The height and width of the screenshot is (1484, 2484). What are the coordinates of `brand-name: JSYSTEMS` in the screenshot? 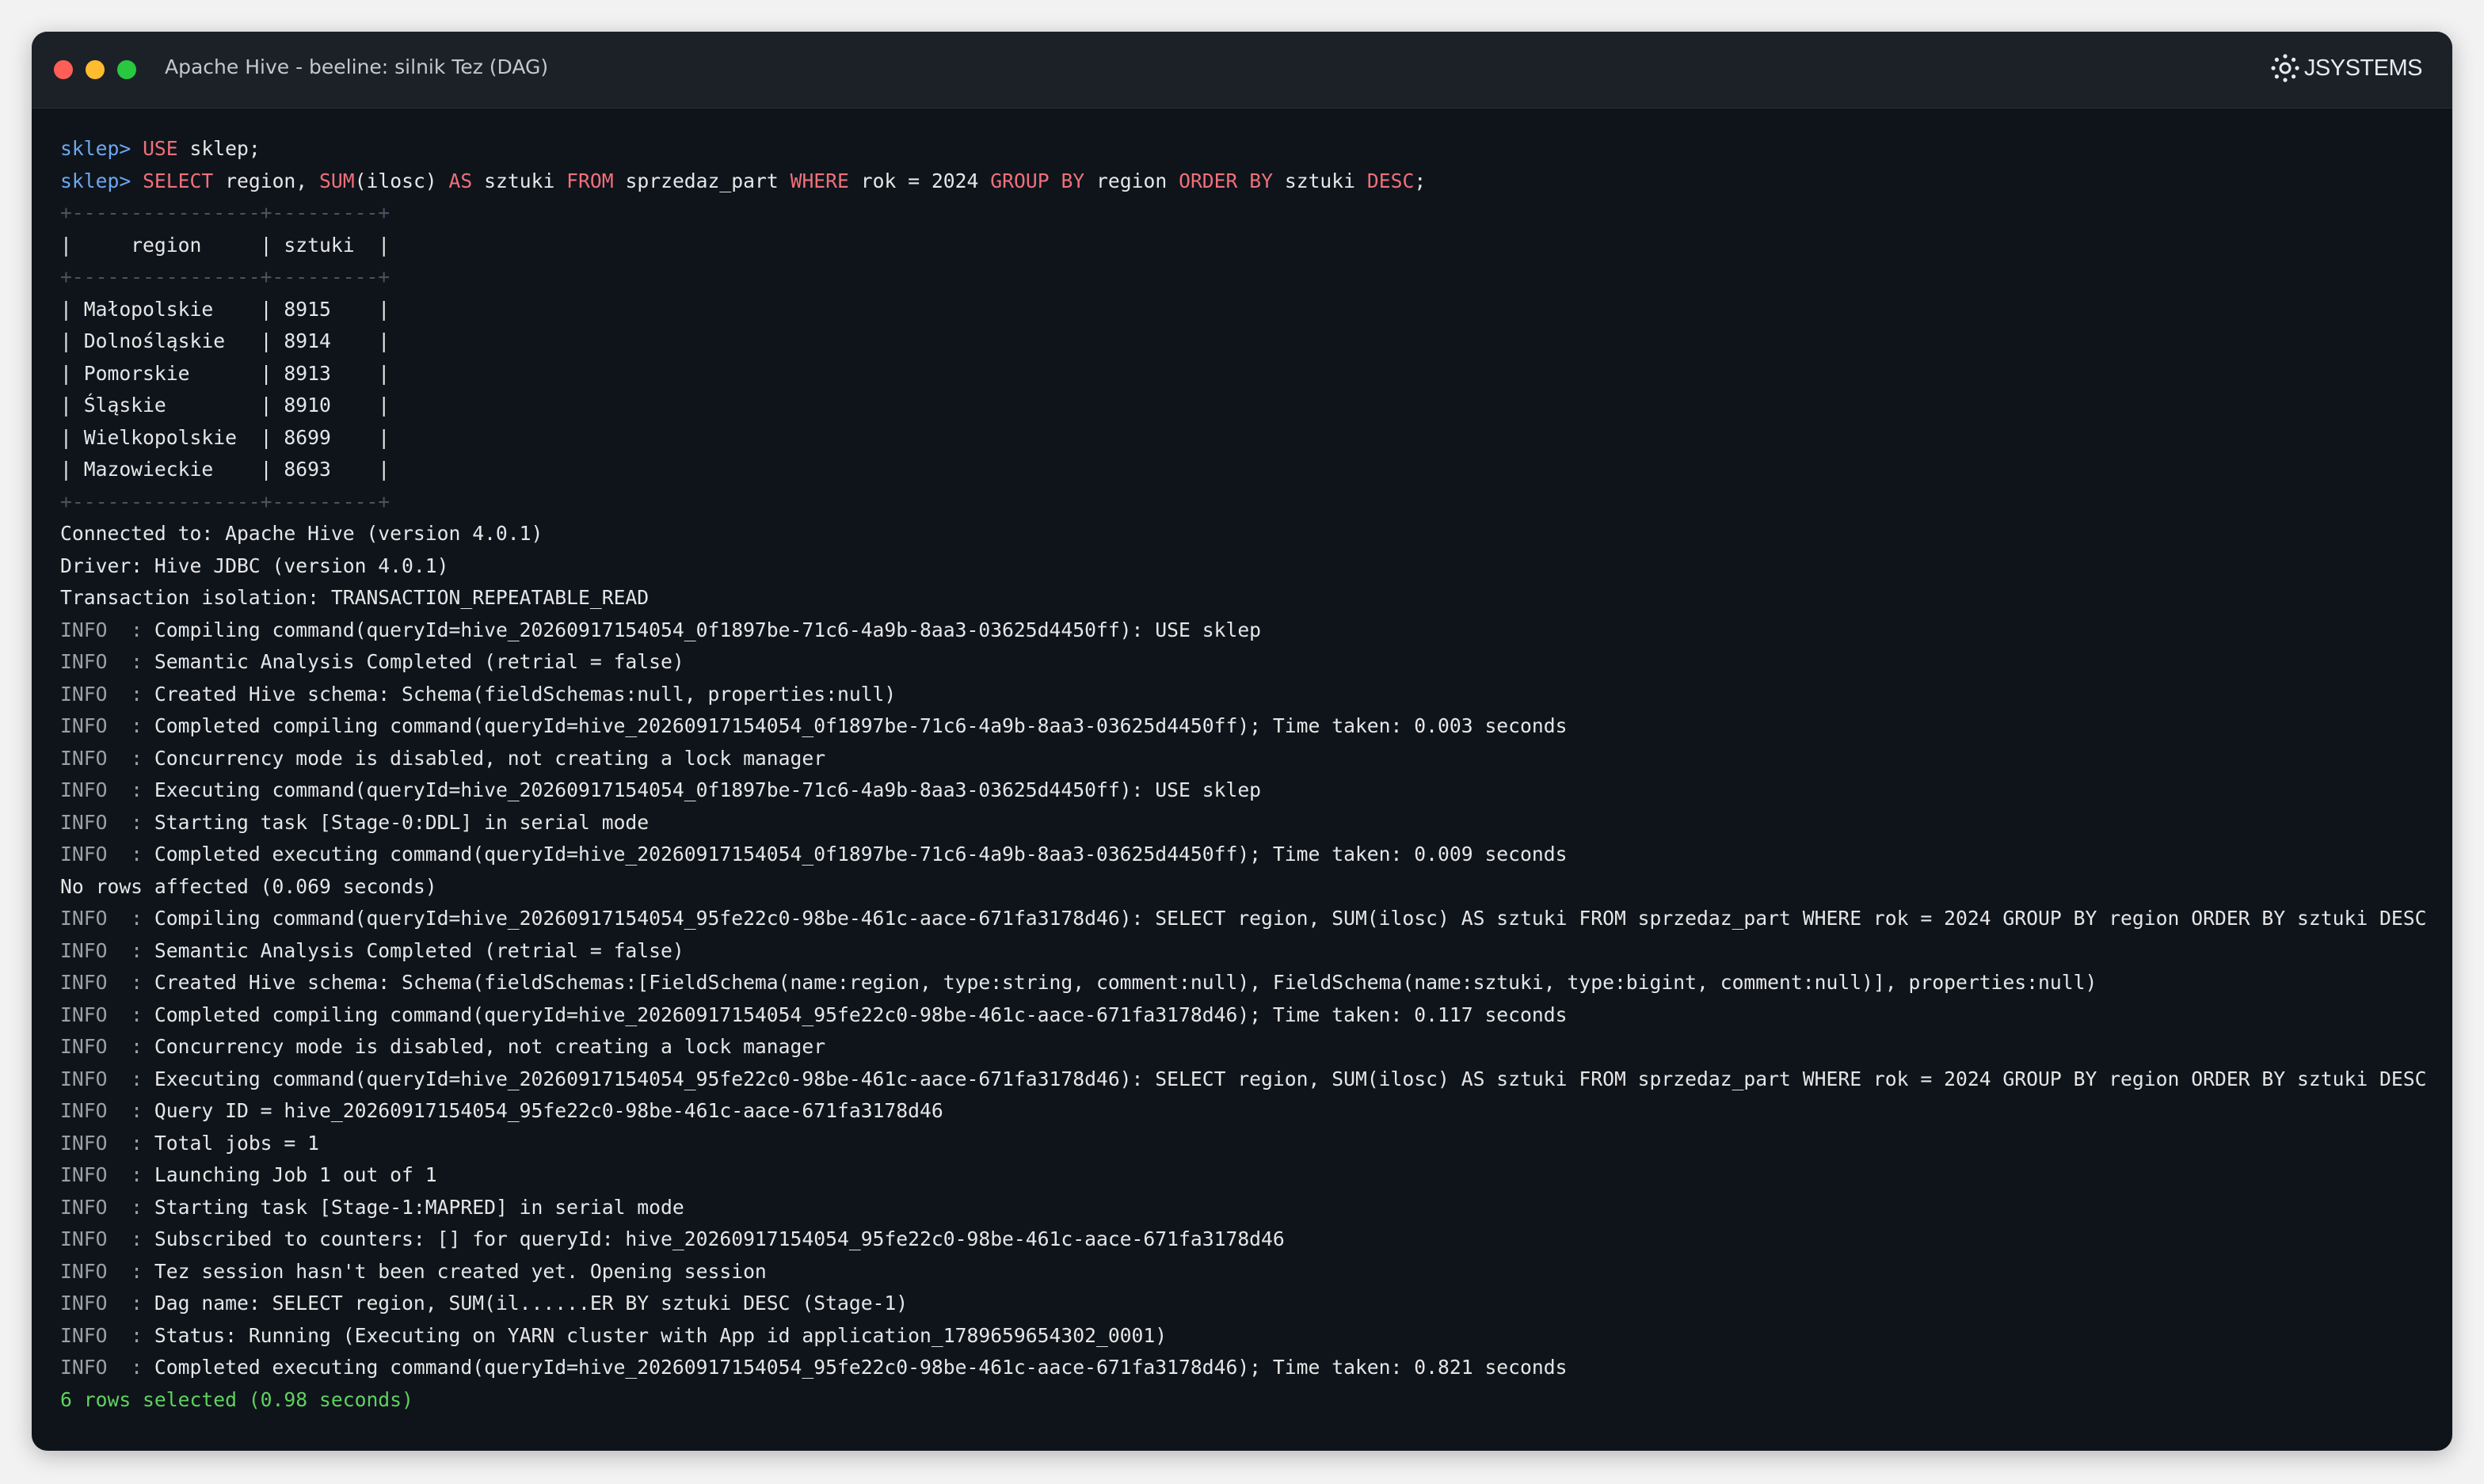 It's located at (2363, 68).